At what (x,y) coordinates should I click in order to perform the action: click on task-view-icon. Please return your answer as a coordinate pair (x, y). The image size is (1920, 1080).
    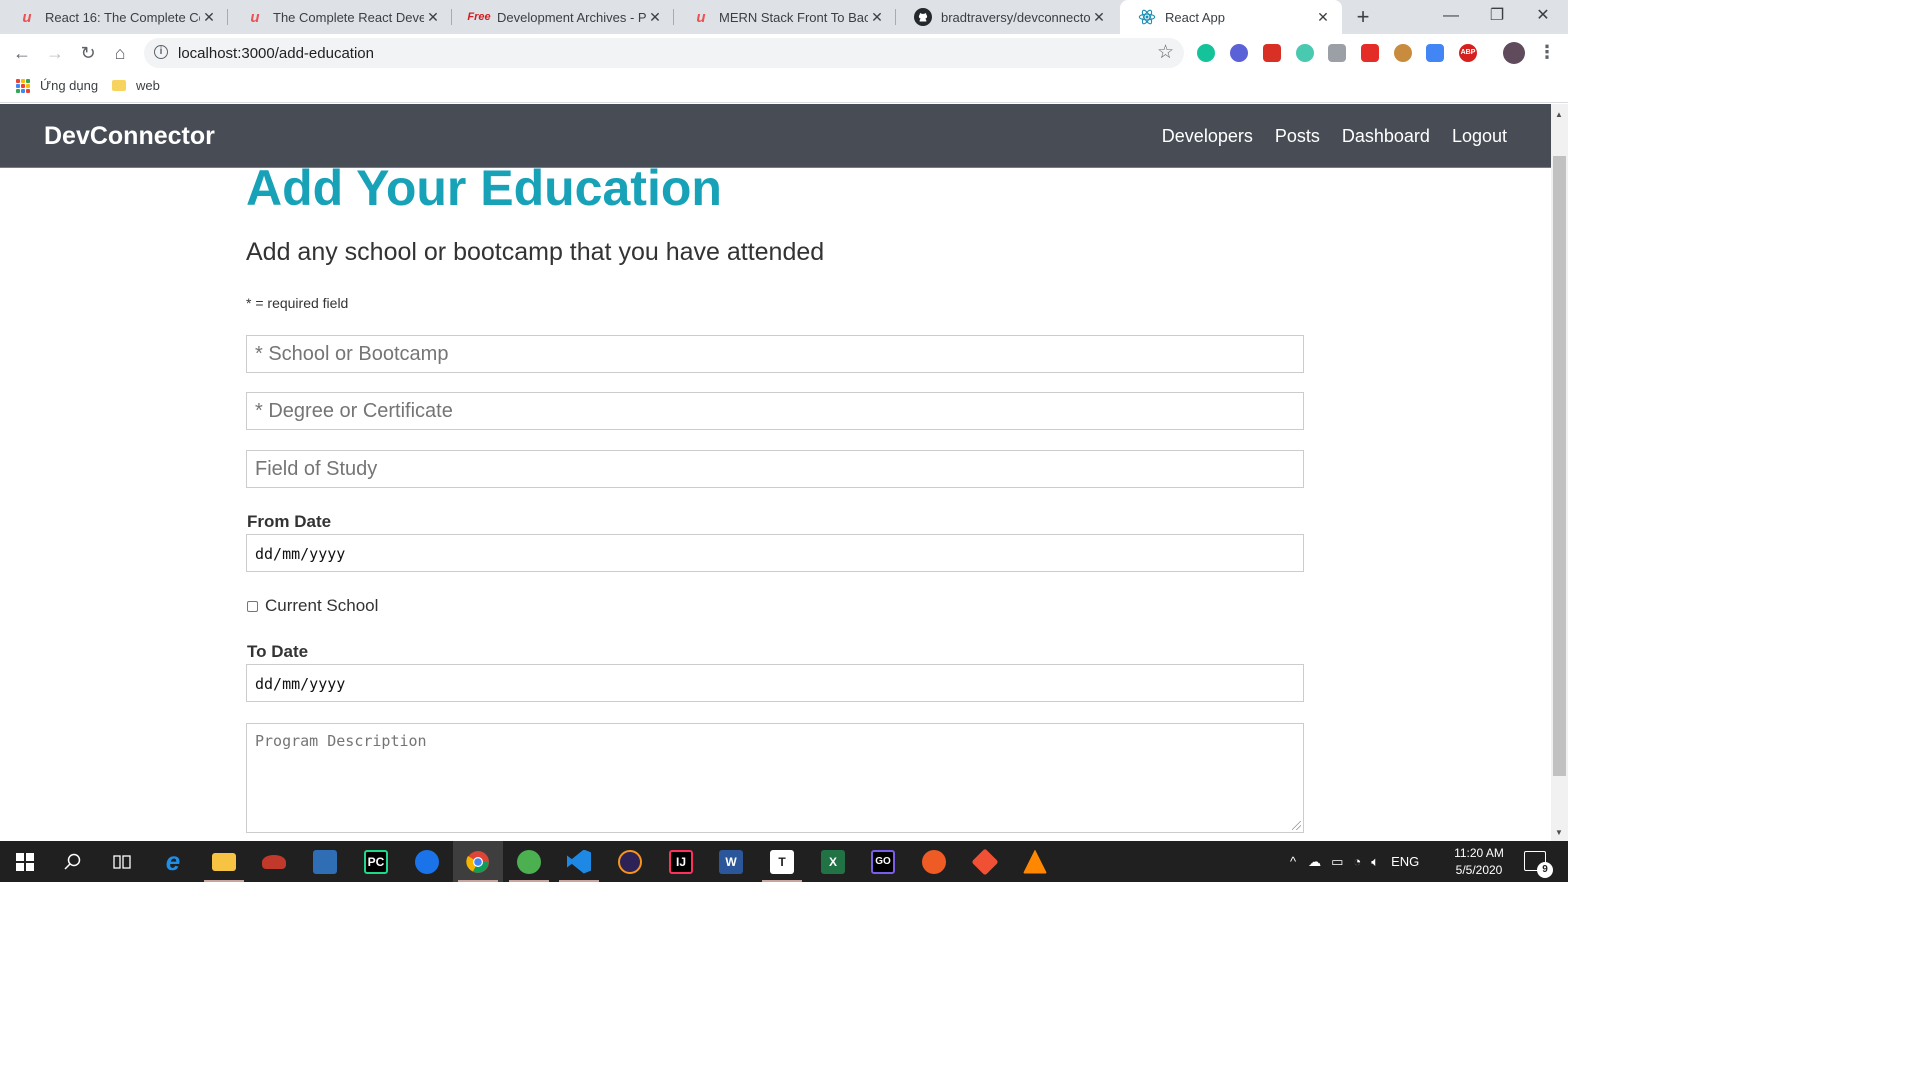
    Looking at the image, I should click on (122, 861).